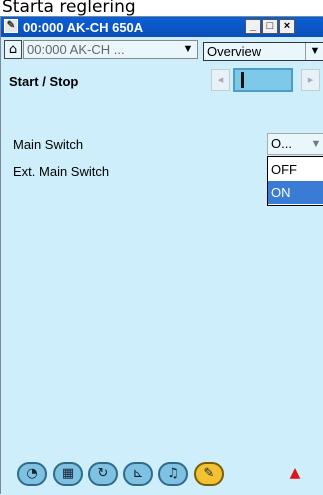  What do you see at coordinates (310, 80) in the screenshot?
I see `next-page-button: ▸` at bounding box center [310, 80].